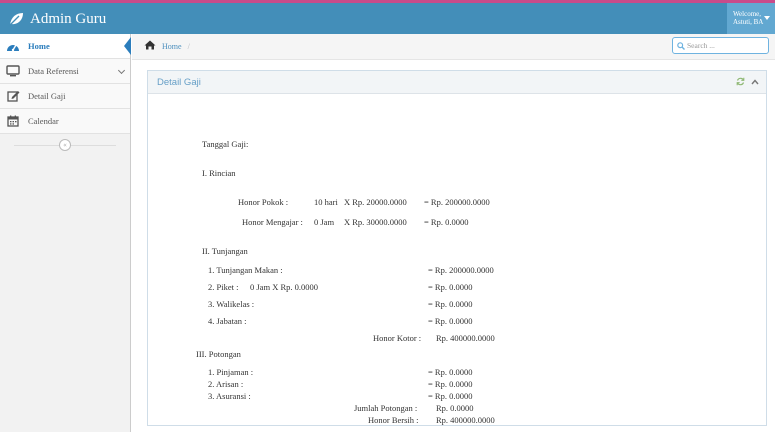  What do you see at coordinates (68, 18) in the screenshot?
I see `brand-title: Admin Guru` at bounding box center [68, 18].